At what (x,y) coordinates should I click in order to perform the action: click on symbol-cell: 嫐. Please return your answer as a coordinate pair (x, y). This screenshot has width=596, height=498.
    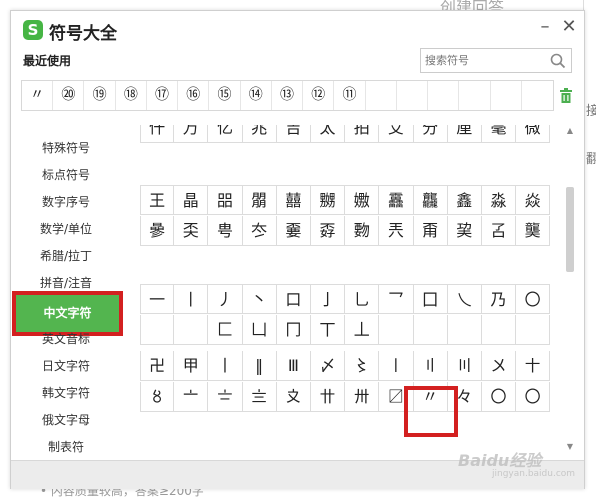
    Looking at the image, I should click on (362, 200).